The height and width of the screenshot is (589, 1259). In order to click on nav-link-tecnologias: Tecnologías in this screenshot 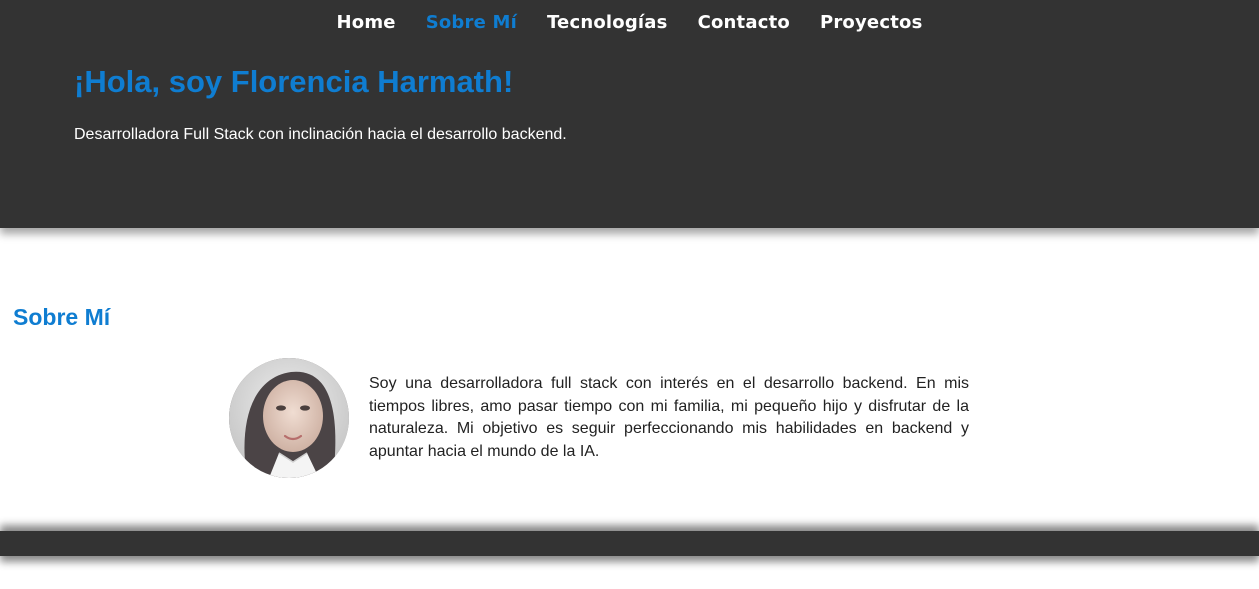, I will do `click(607, 22)`.